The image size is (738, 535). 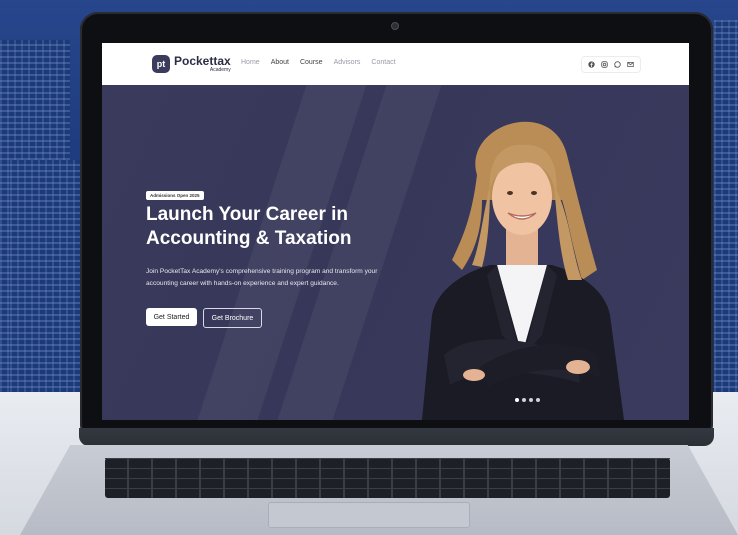 I want to click on nav-menu: Home About Course Advisors Contact, so click(x=318, y=62).